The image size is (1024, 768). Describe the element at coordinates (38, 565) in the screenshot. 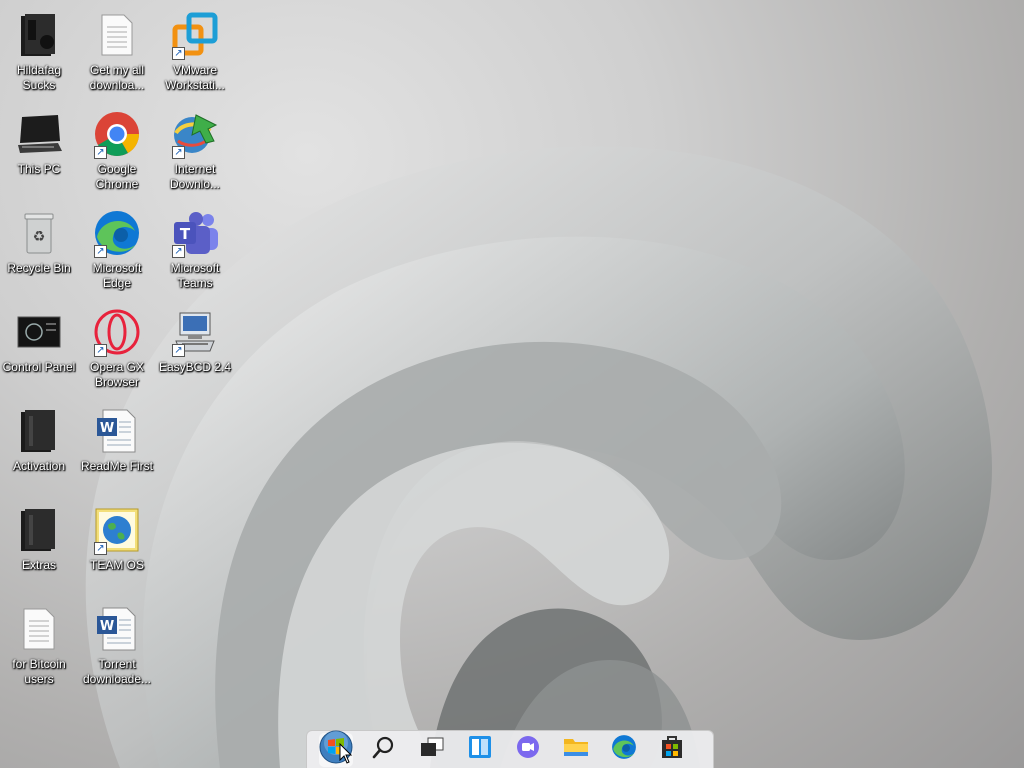

I see `desktop-icon-label: Extras` at that location.